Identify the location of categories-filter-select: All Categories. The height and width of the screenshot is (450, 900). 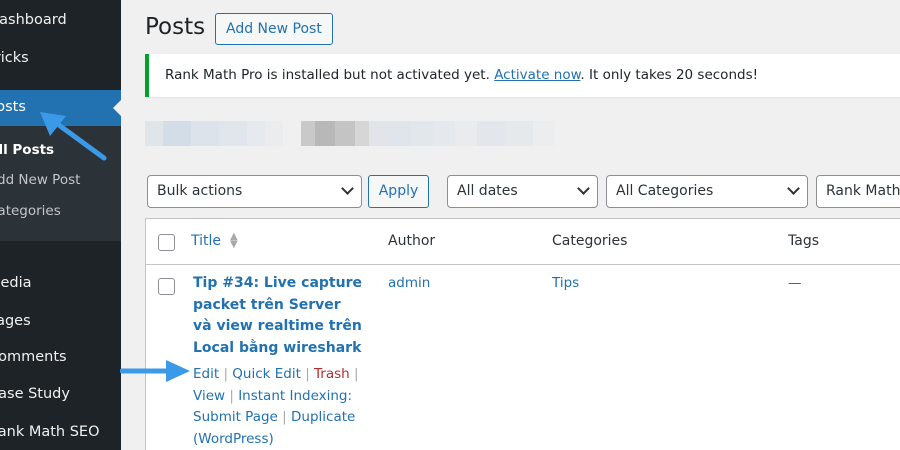
(707, 191).